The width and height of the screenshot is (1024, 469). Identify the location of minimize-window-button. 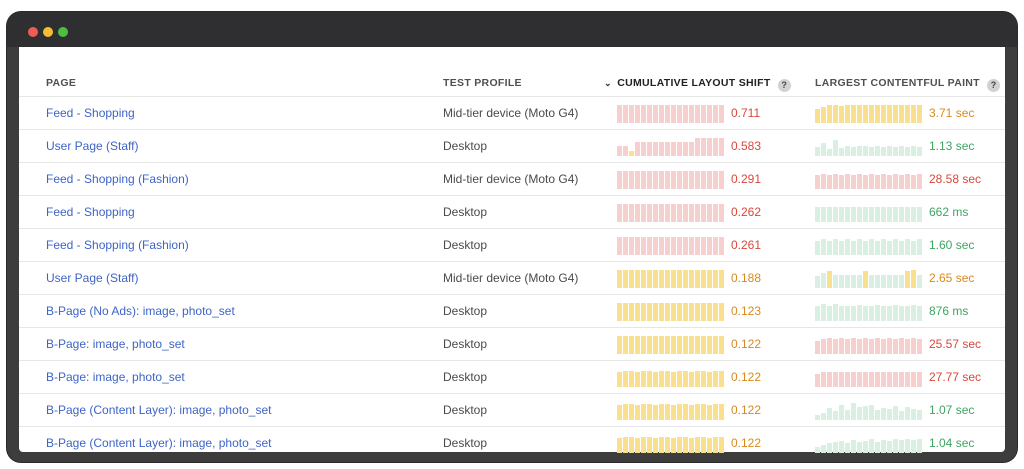
(48, 32).